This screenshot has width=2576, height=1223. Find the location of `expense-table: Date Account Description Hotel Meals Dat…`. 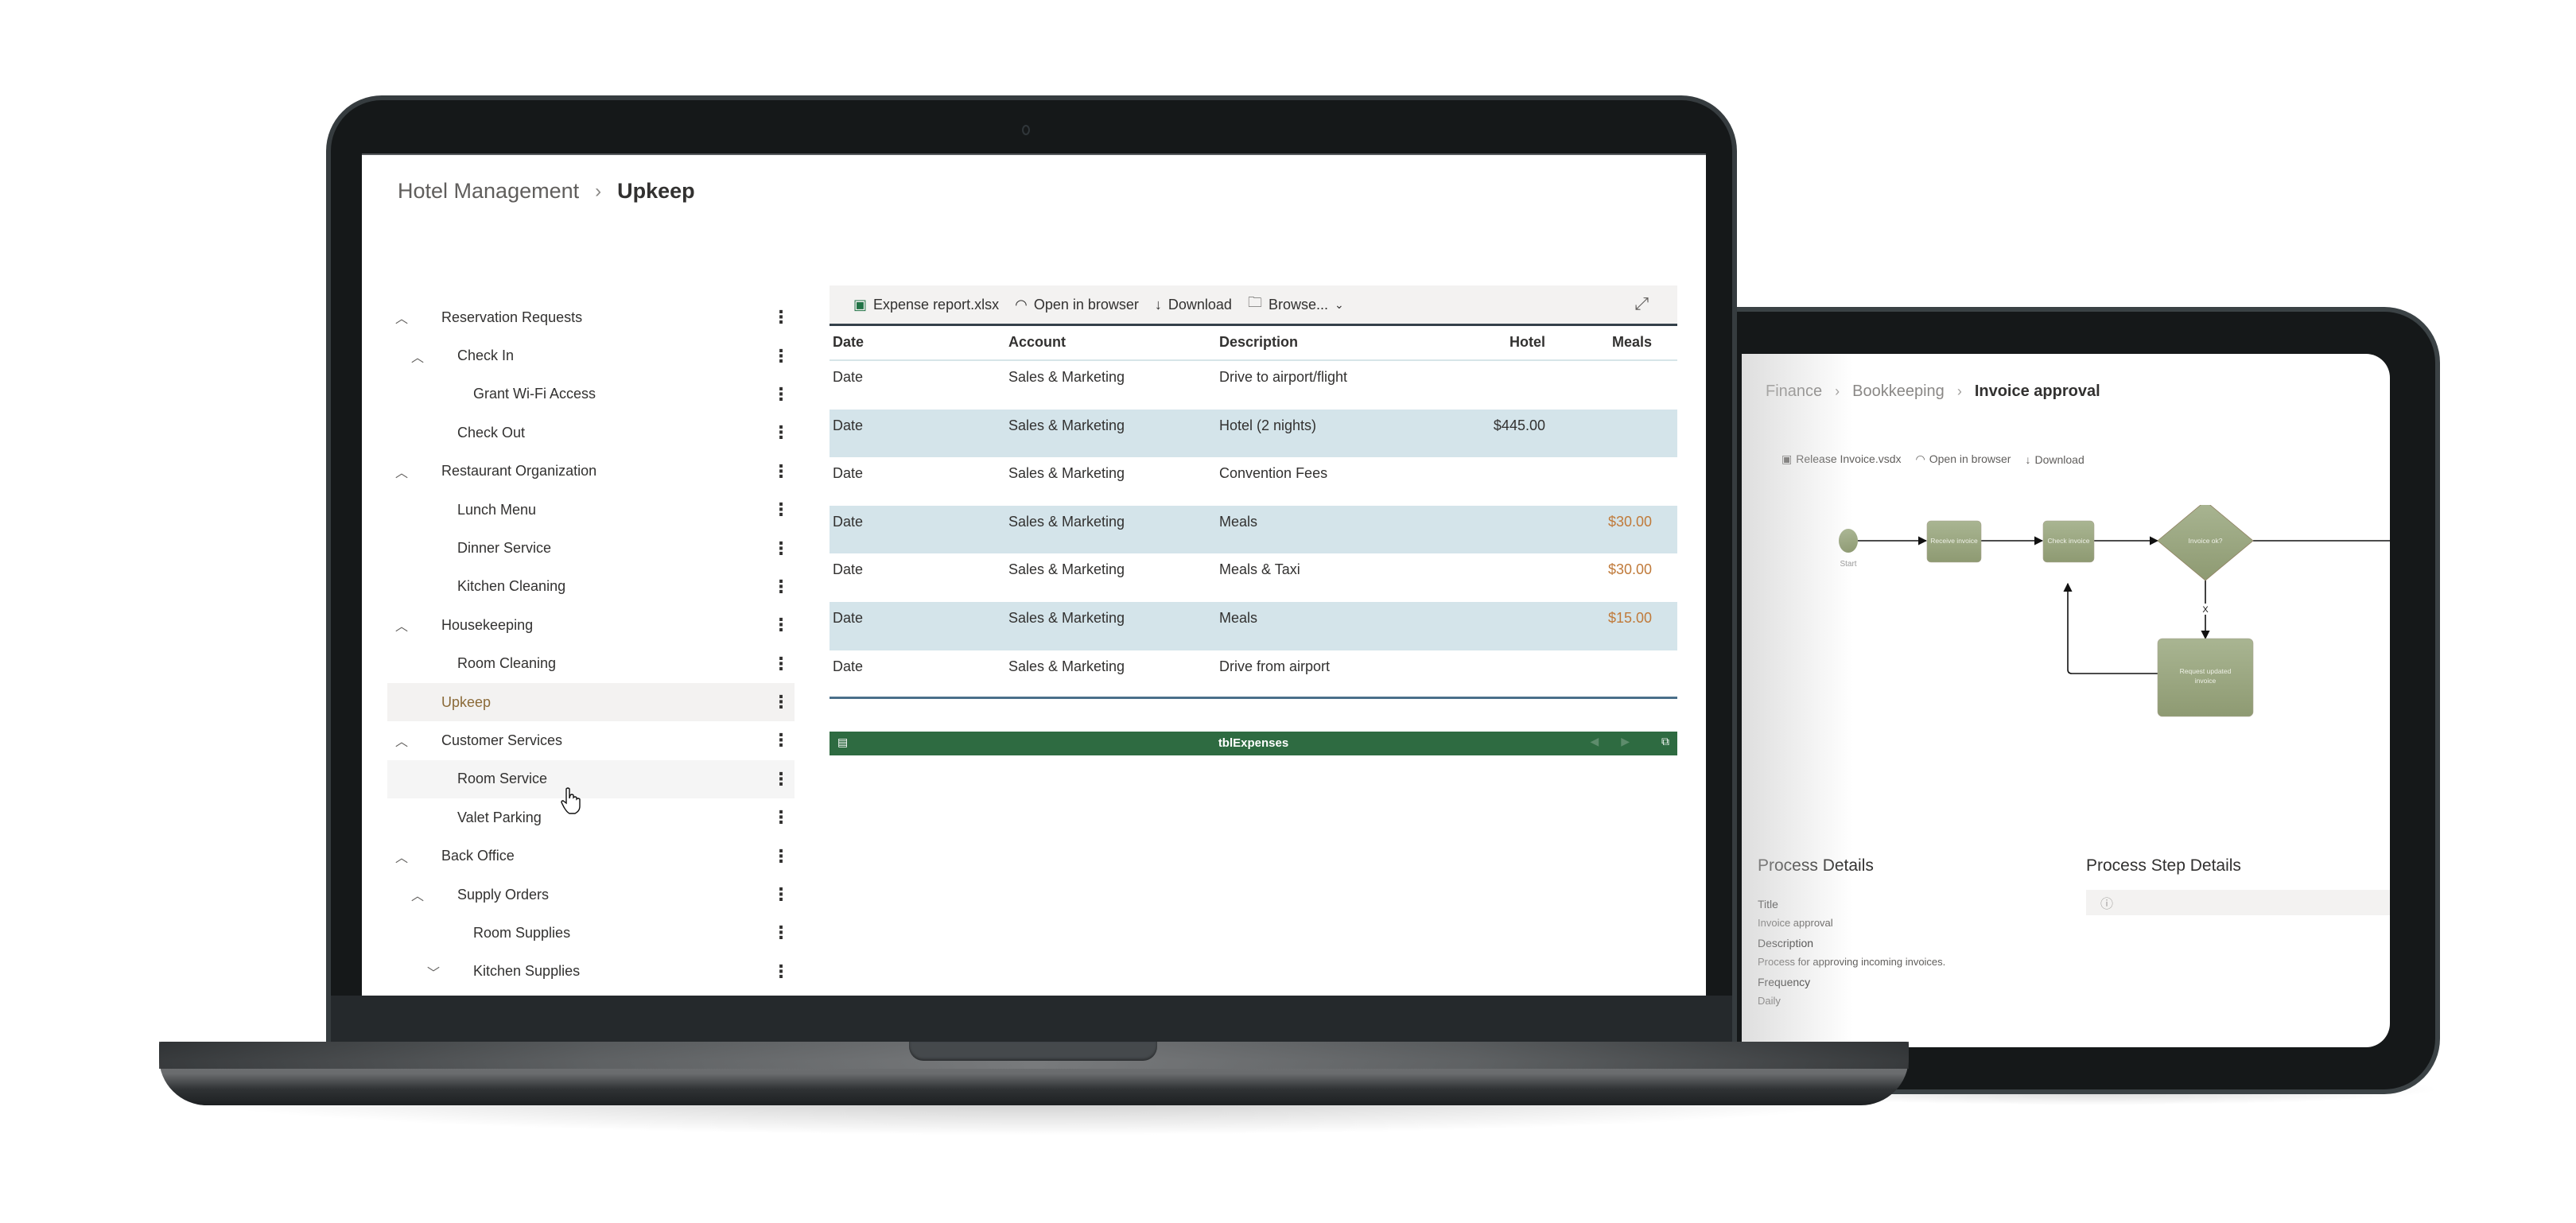

expense-table: Date Account Description Hotel Meals Dat… is located at coordinates (1253, 511).